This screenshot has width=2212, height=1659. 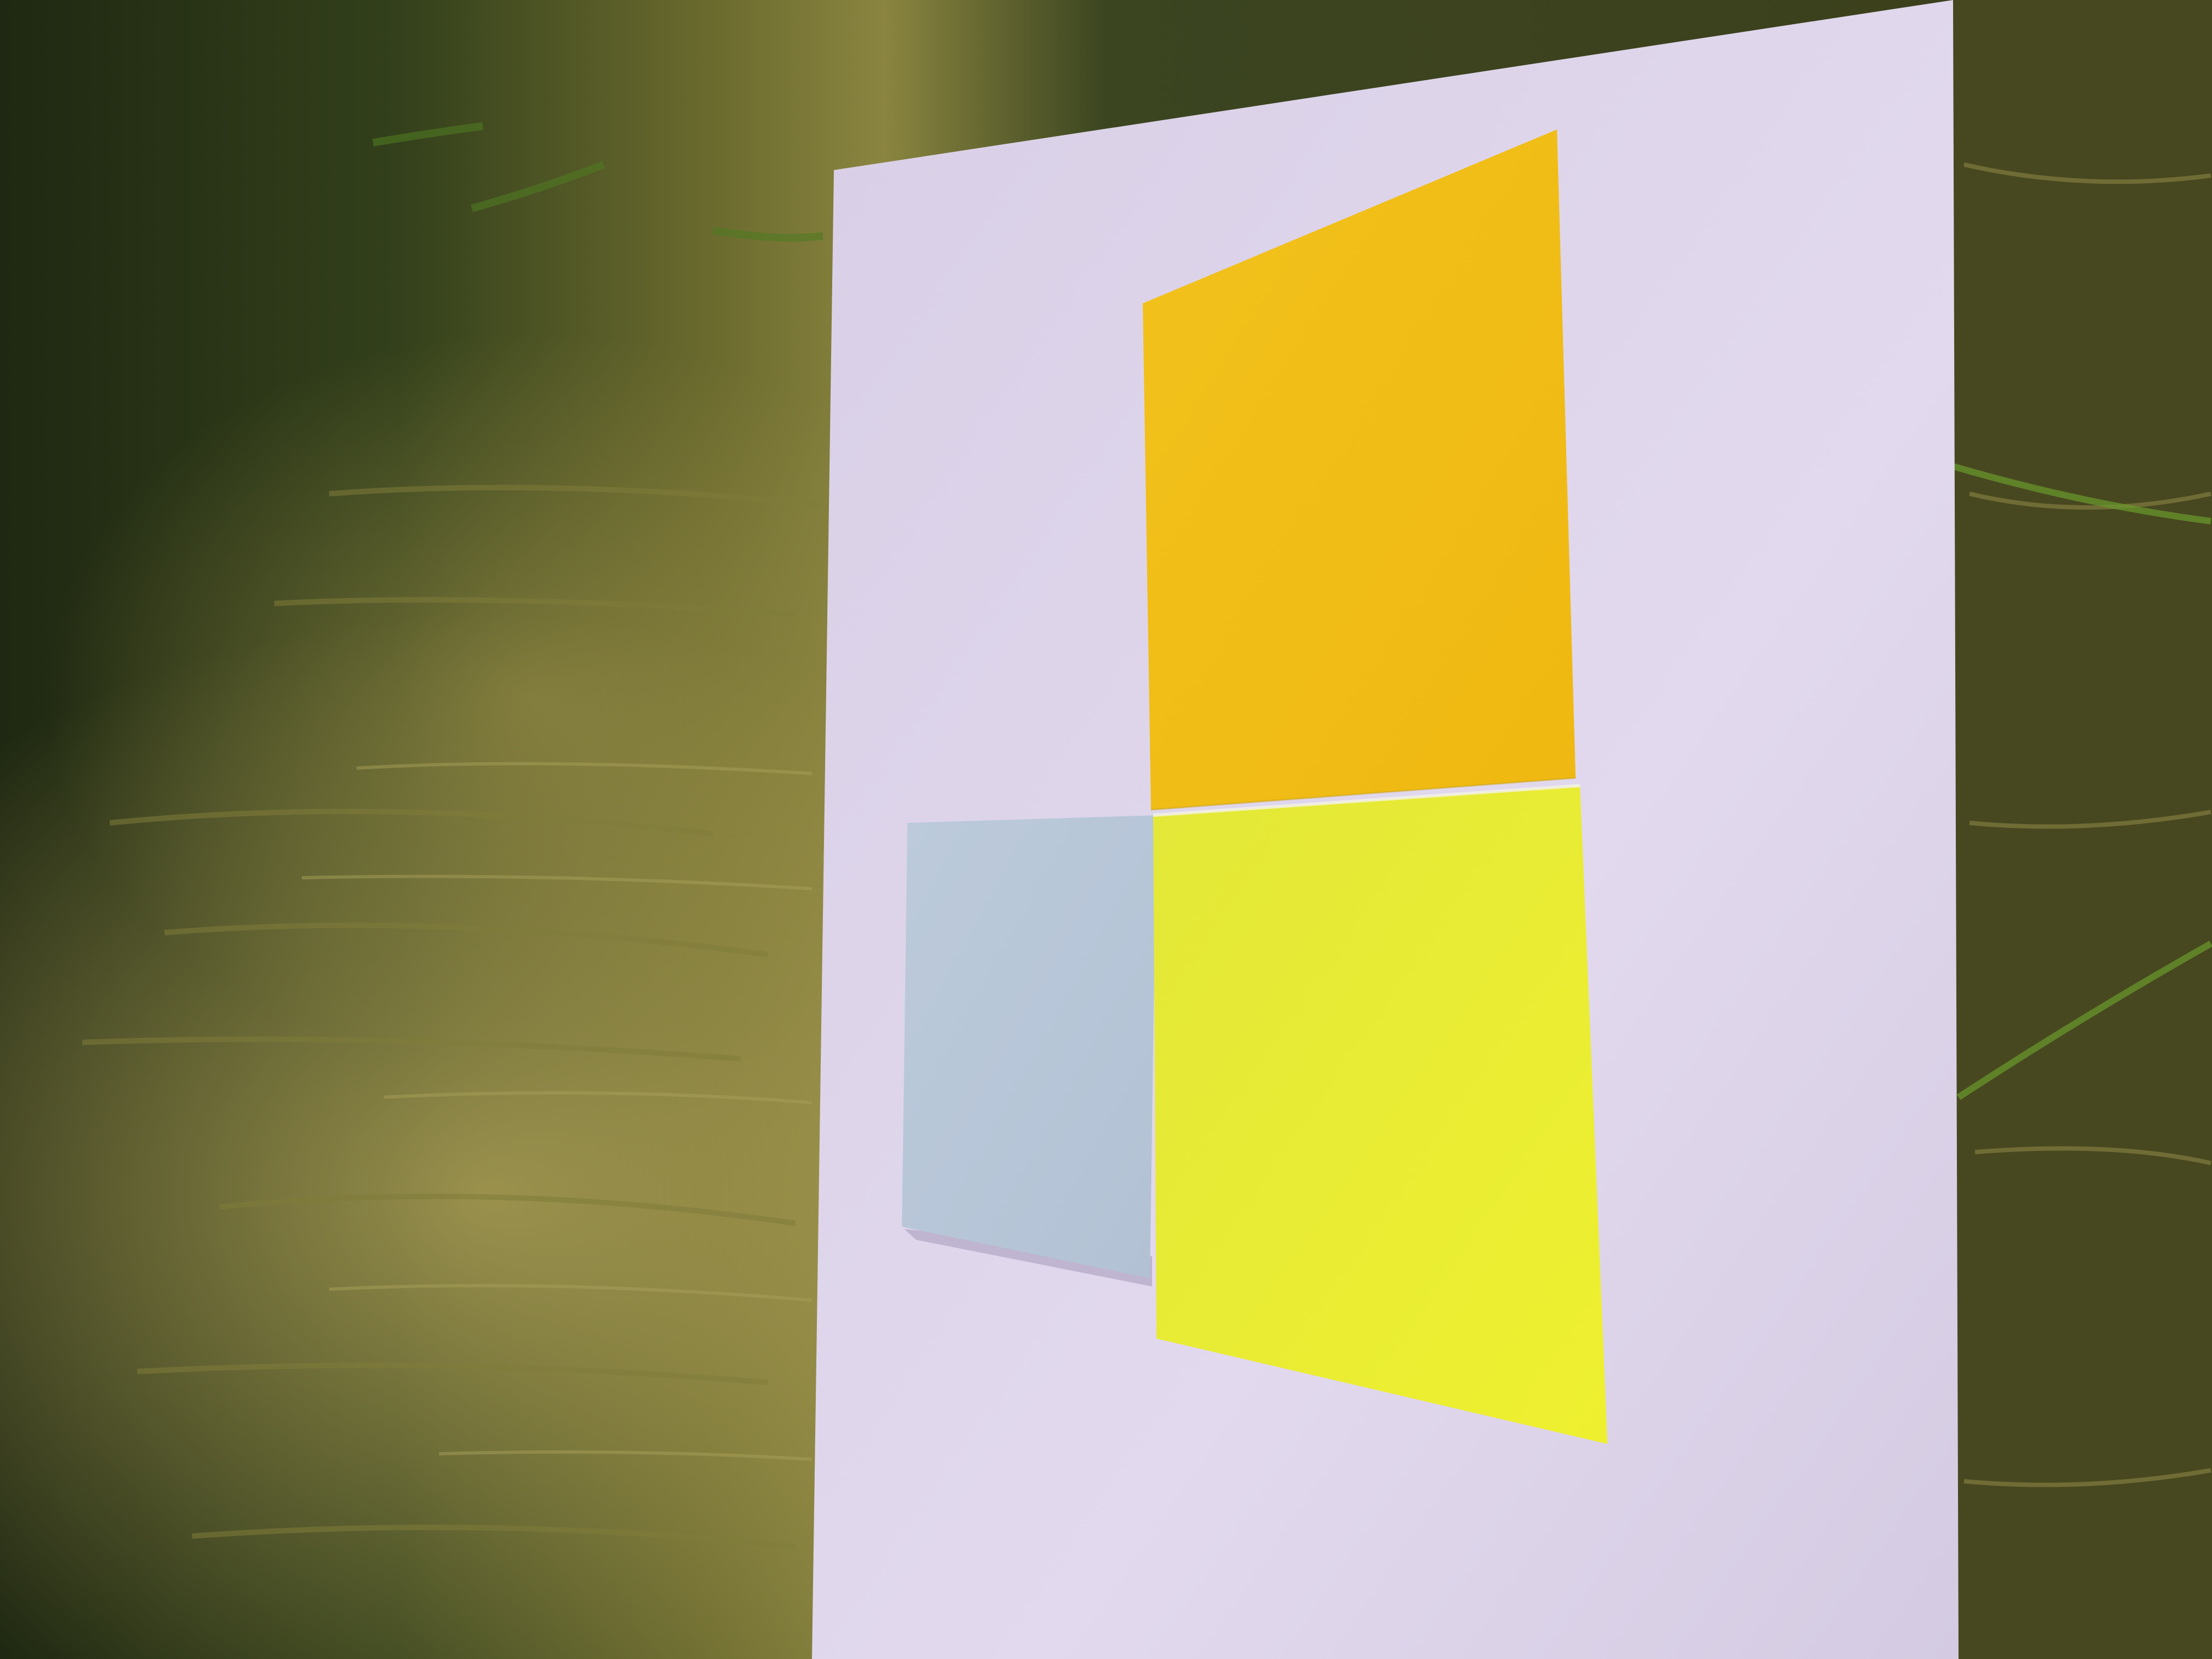 I want to click on yellow-sticky-note, so click(x=1380, y=1115).